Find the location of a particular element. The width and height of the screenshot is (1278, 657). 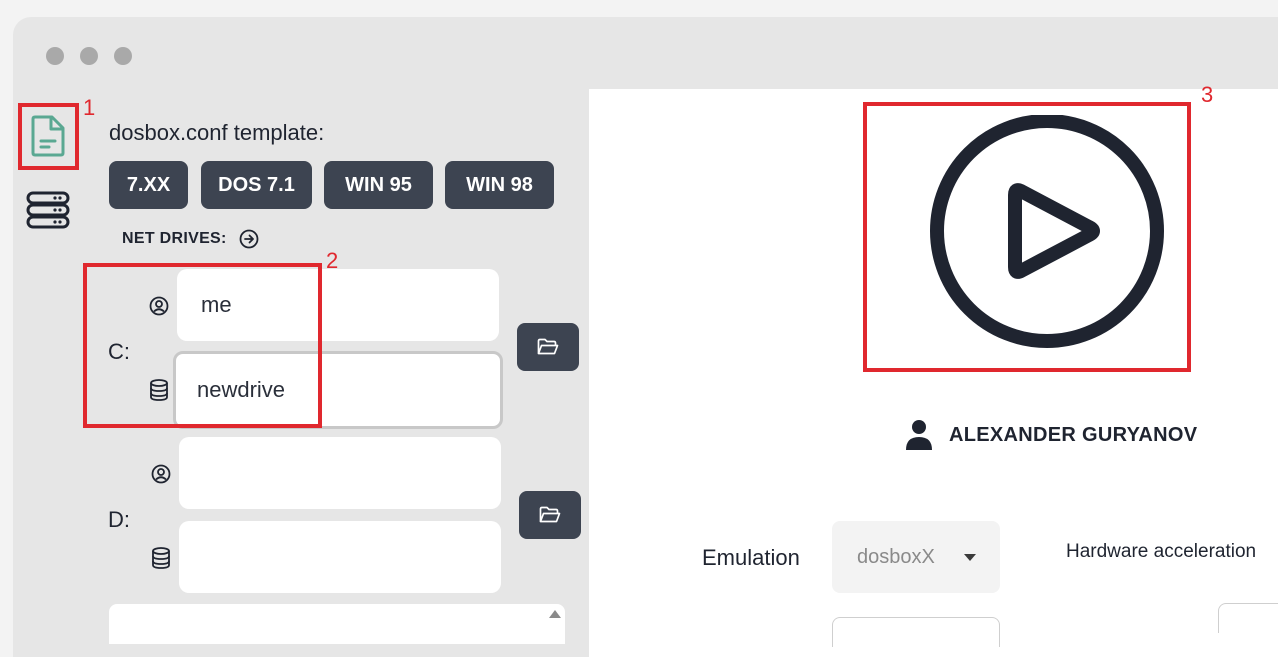

sidebar-item-drives is located at coordinates (48, 210).